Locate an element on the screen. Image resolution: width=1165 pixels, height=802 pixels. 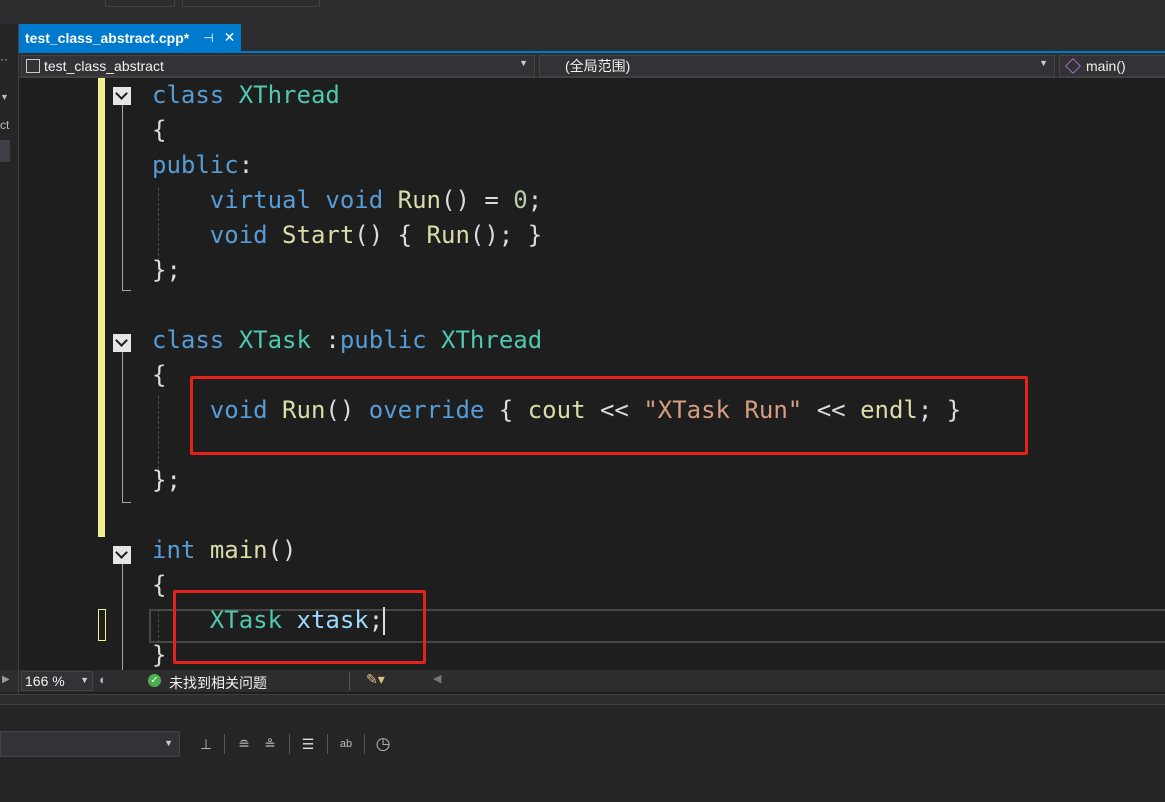
code-line: int main() is located at coordinates (556, 550).